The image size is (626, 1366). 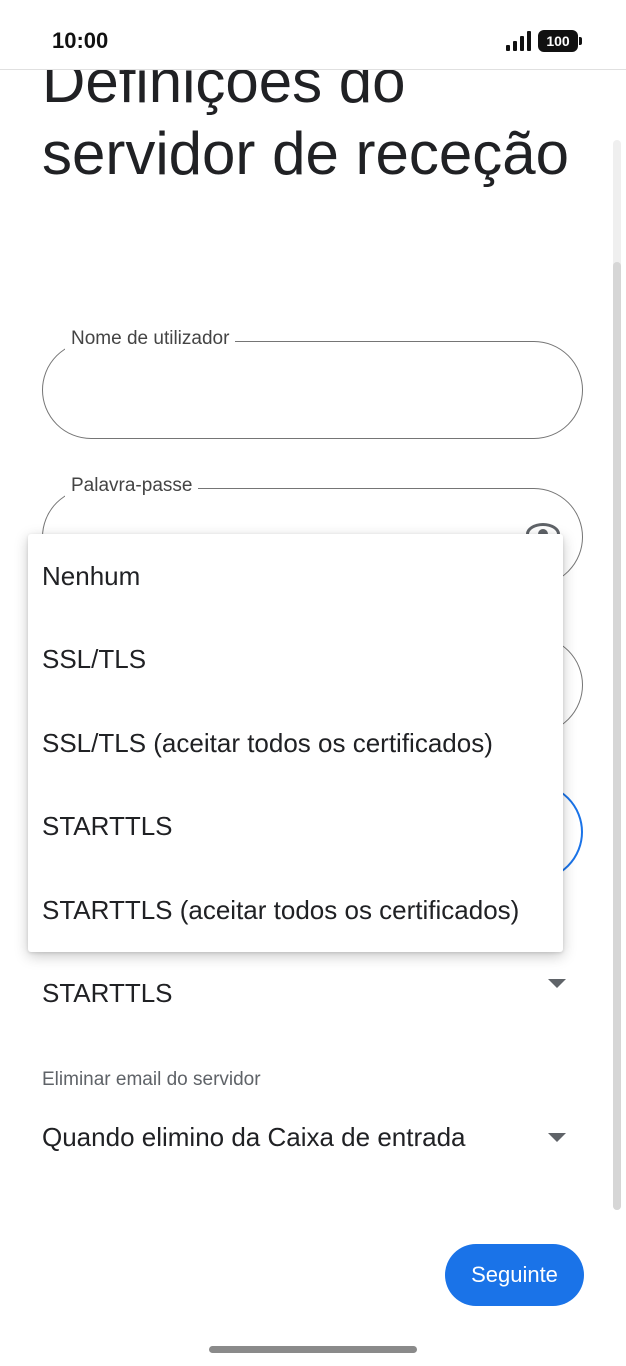 What do you see at coordinates (295, 826) in the screenshot?
I see `menu-item-starttls: STARTTLS` at bounding box center [295, 826].